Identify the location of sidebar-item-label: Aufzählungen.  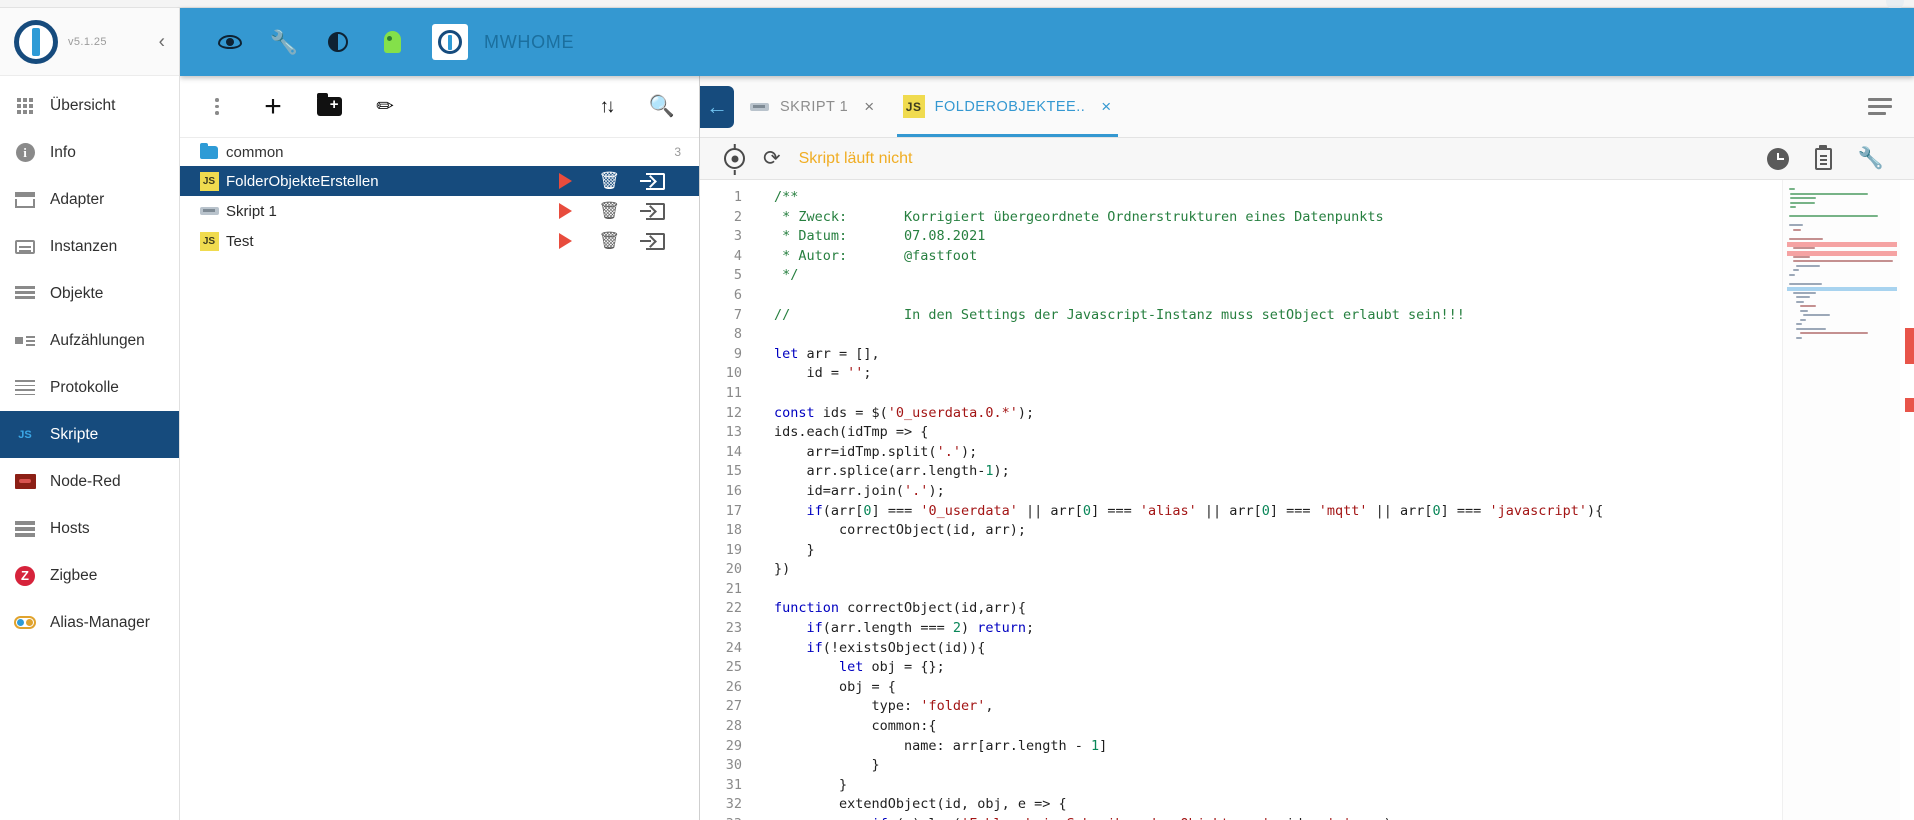
(97, 340).